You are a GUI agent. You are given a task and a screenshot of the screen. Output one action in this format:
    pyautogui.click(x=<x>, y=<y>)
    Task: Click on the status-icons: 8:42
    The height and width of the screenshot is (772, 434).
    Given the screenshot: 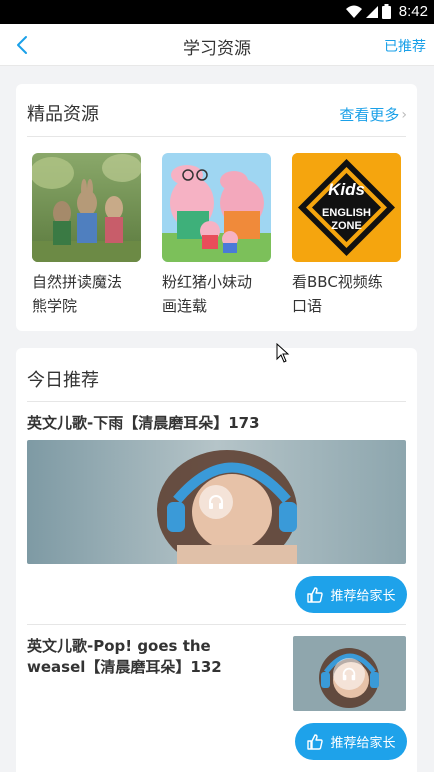 What is the action you would take?
    pyautogui.click(x=386, y=11)
    